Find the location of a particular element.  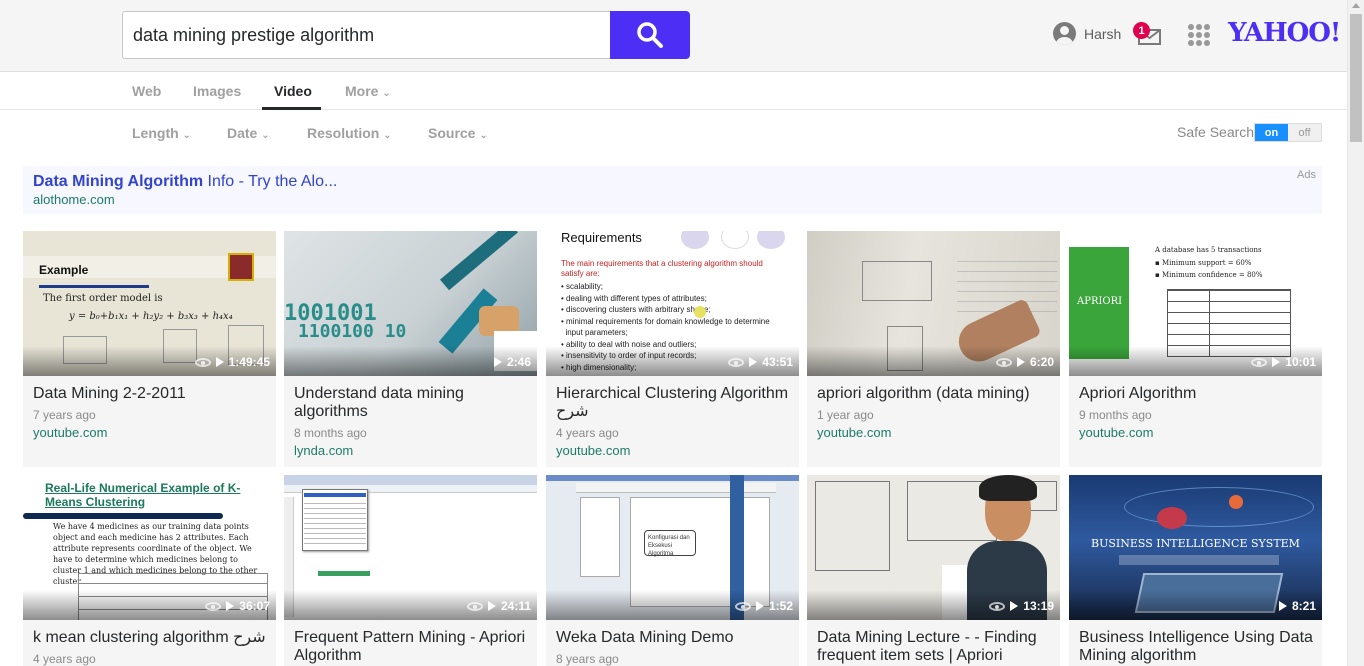

filter-source: Source ⌄ is located at coordinates (458, 133).